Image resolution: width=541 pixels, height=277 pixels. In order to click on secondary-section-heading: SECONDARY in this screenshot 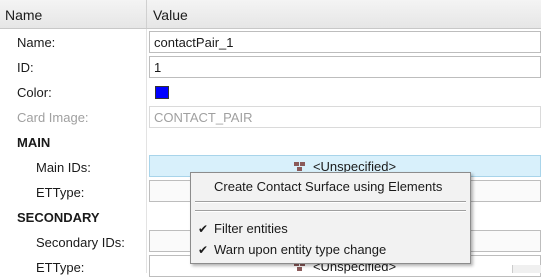, I will do `click(58, 217)`.